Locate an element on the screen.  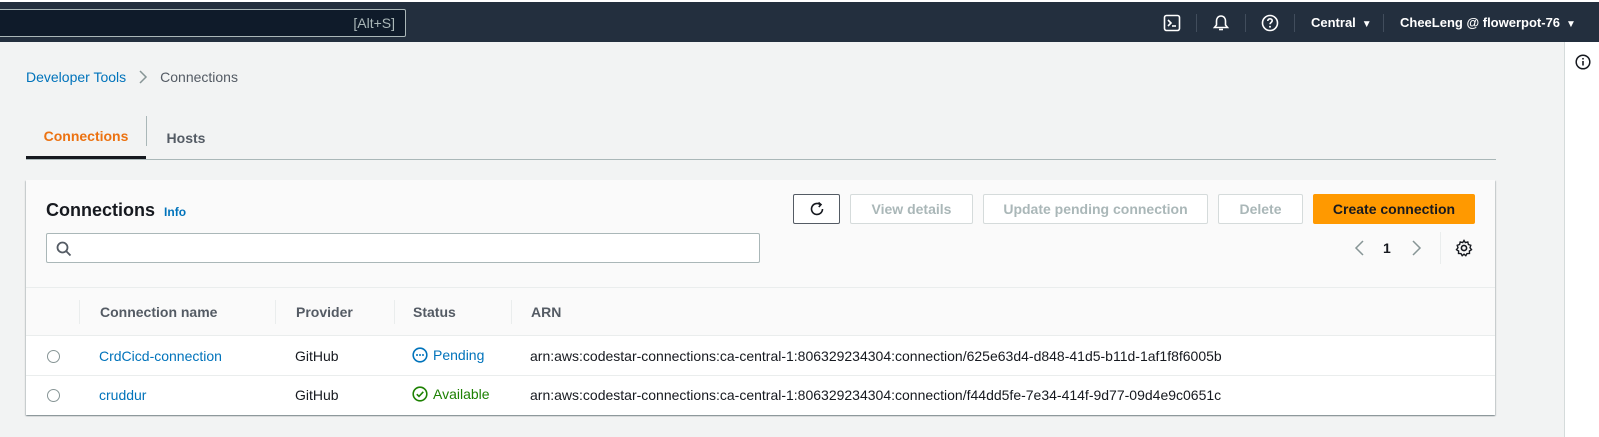
status-badge: Pending is located at coordinates (448, 355).